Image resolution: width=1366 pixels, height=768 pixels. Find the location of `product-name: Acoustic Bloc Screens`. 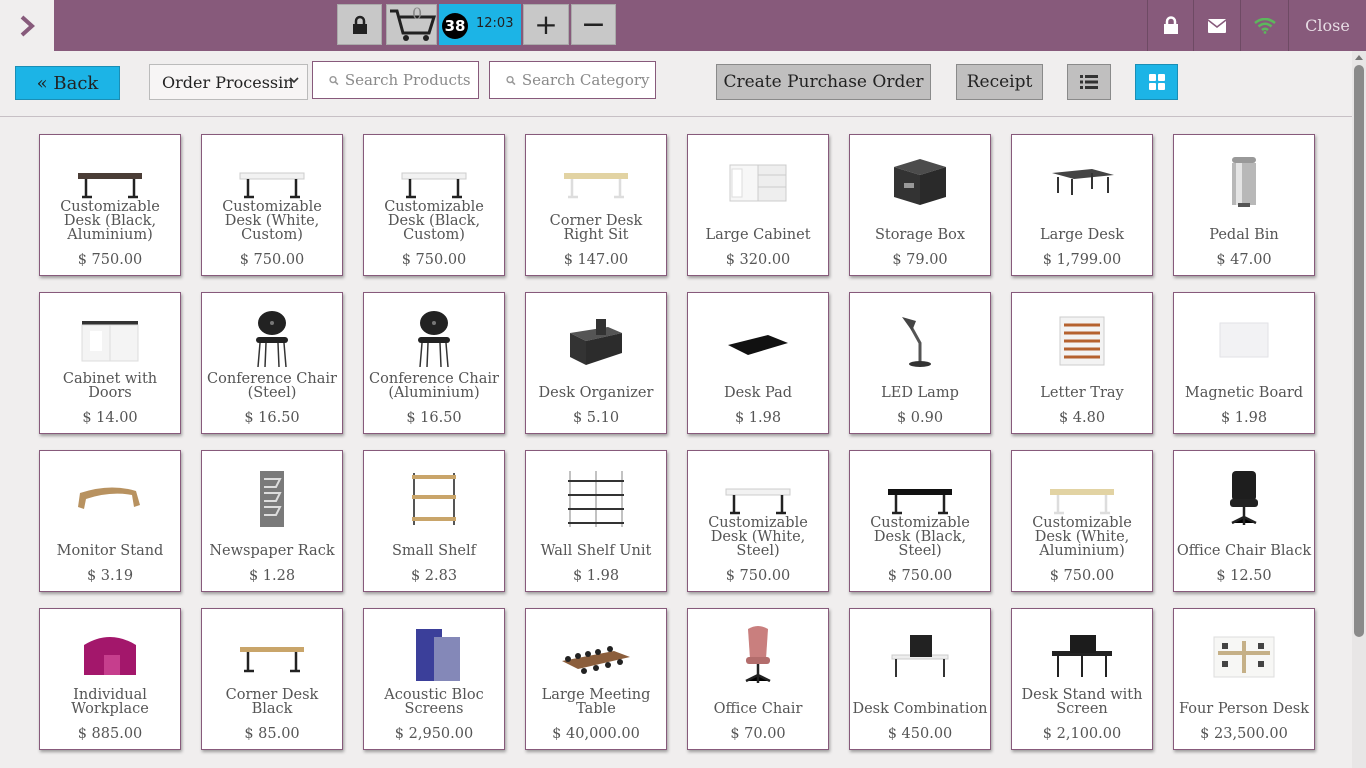

product-name: Acoustic Bloc Screens is located at coordinates (434, 702).